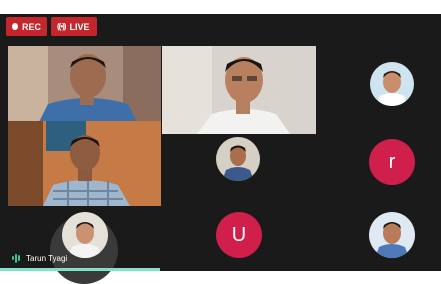  What do you see at coordinates (79, 26) in the screenshot?
I see `live-label: LIVE` at bounding box center [79, 26].